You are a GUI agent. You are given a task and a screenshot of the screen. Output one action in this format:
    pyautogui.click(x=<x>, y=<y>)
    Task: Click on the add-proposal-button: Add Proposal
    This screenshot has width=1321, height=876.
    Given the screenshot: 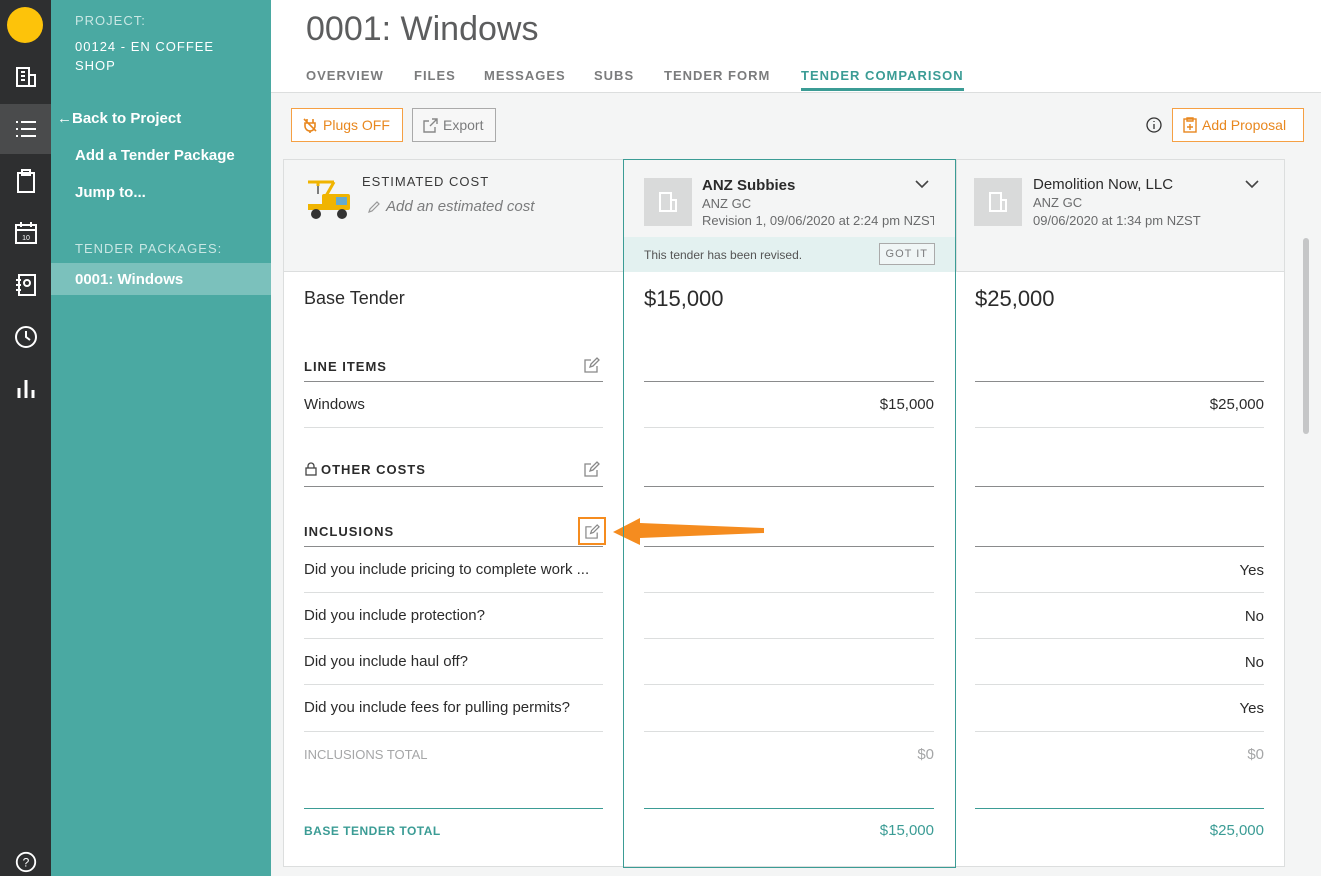 What is the action you would take?
    pyautogui.click(x=1238, y=125)
    